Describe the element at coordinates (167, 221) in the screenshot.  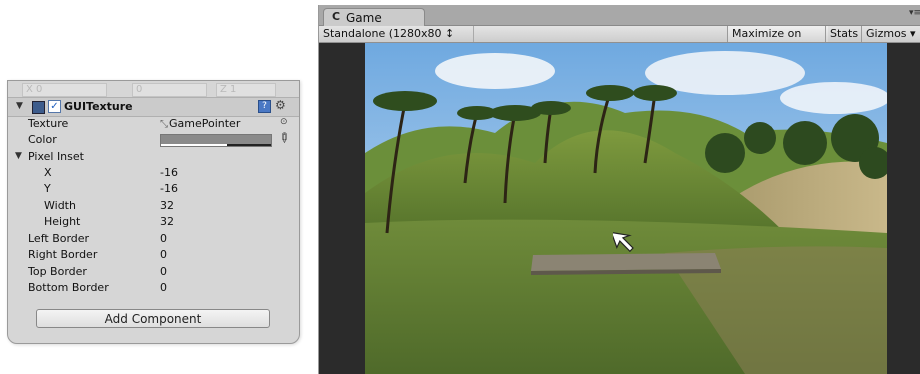
I see `inset-height-field: 32` at that location.